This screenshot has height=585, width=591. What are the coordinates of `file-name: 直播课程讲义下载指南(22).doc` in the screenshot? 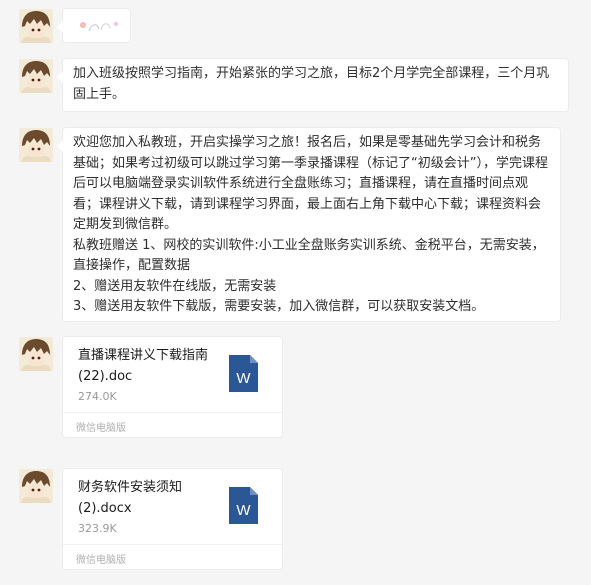 It's located at (143, 366).